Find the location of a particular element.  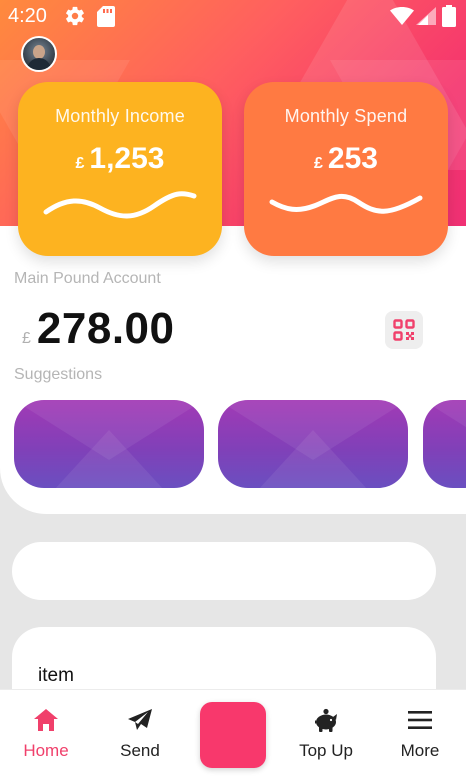

status-bar: 4:20 is located at coordinates (233, 17).